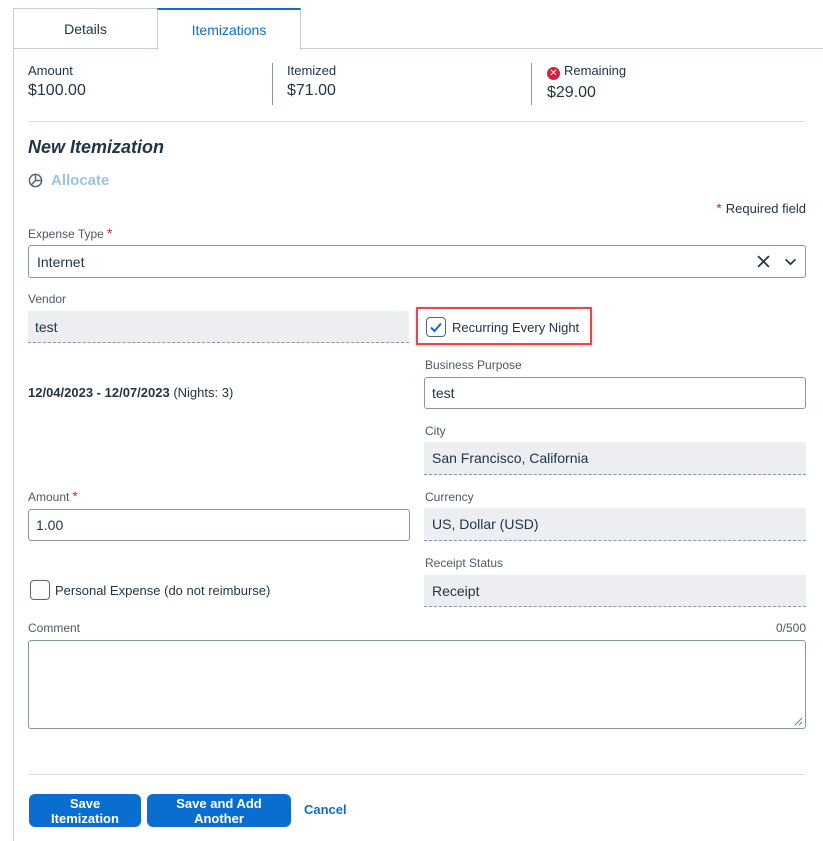  What do you see at coordinates (96, 147) in the screenshot?
I see `section-title: New Itemization` at bounding box center [96, 147].